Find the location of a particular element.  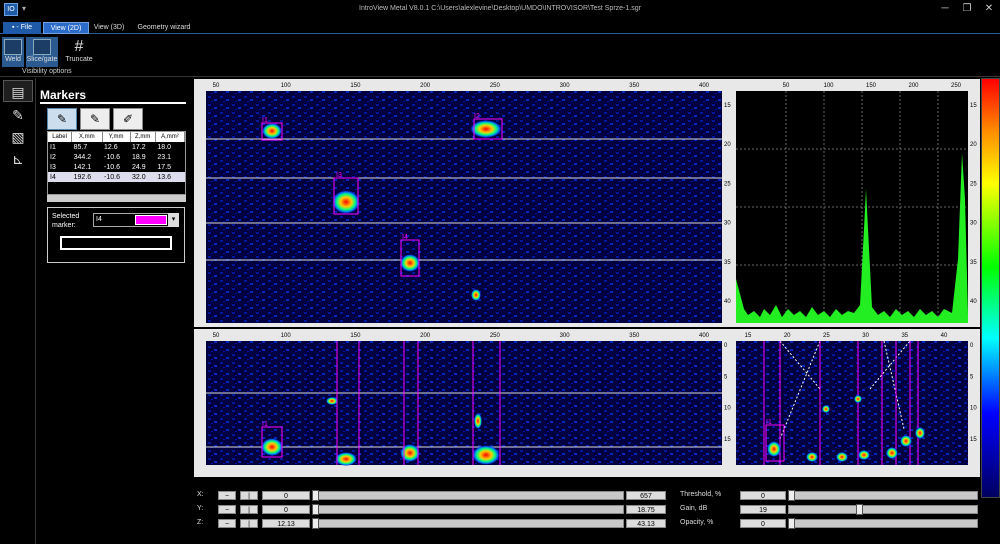

weld-button: Weld is located at coordinates (13, 52).